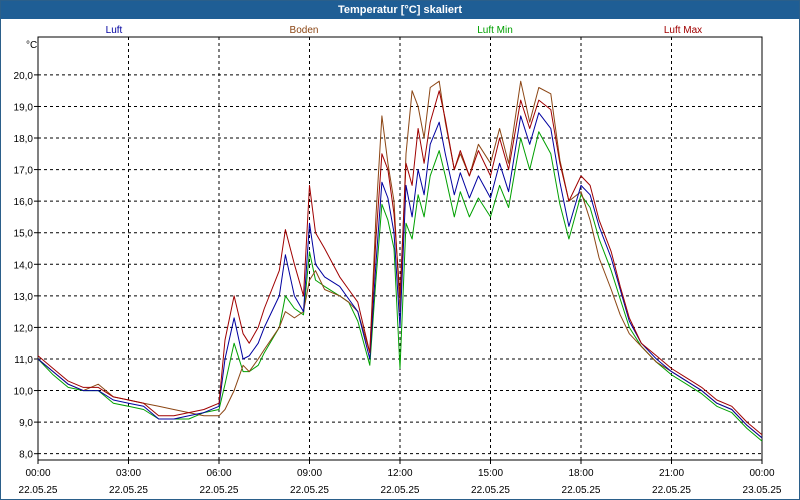  Describe the element at coordinates (490, 473) in the screenshot. I see `x-tick-time: 15:00` at that location.